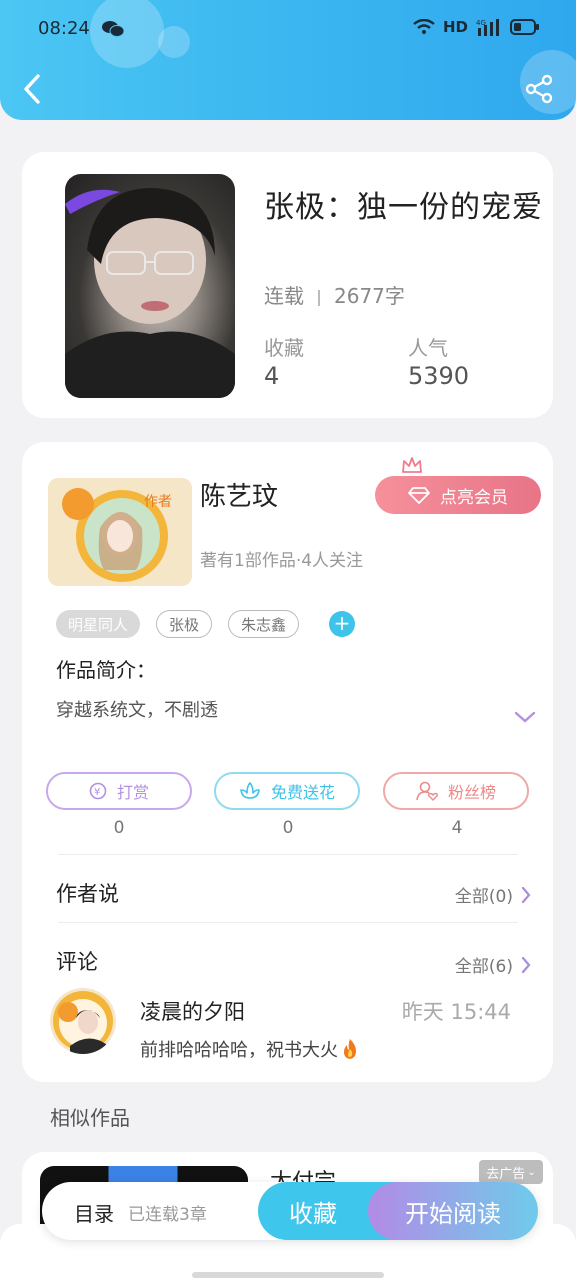  Describe the element at coordinates (272, 376) in the screenshot. I see `favorites-value: 4` at that location.